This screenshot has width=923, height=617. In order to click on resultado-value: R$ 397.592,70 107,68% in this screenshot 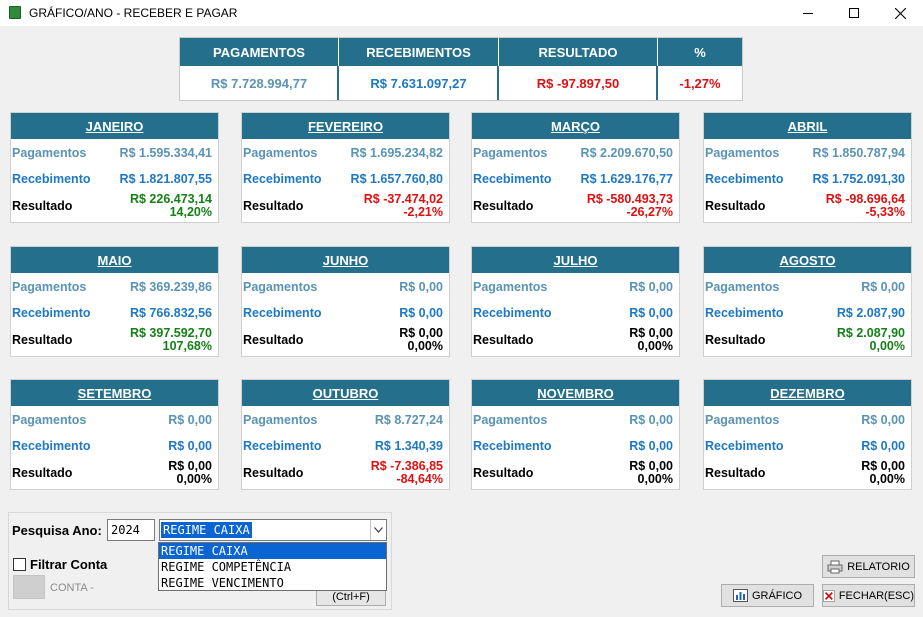, I will do `click(171, 340)`.